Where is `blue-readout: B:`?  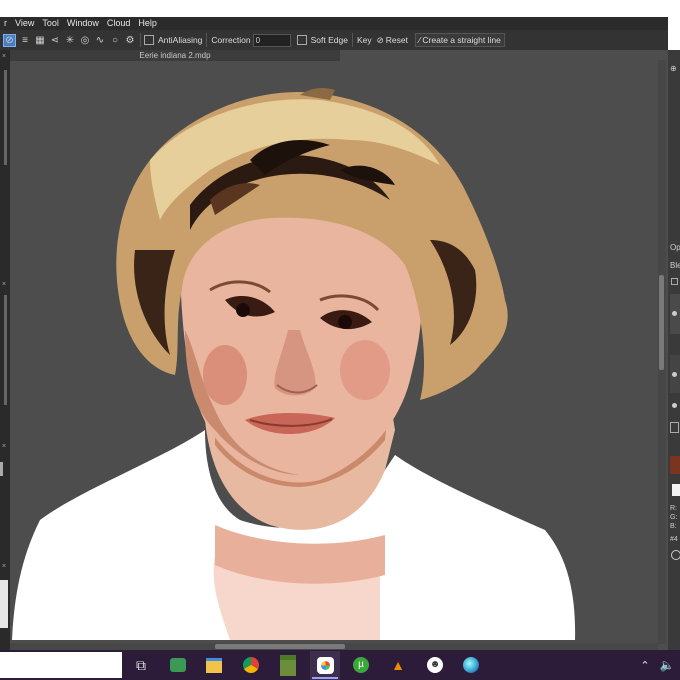 blue-readout: B: is located at coordinates (673, 526).